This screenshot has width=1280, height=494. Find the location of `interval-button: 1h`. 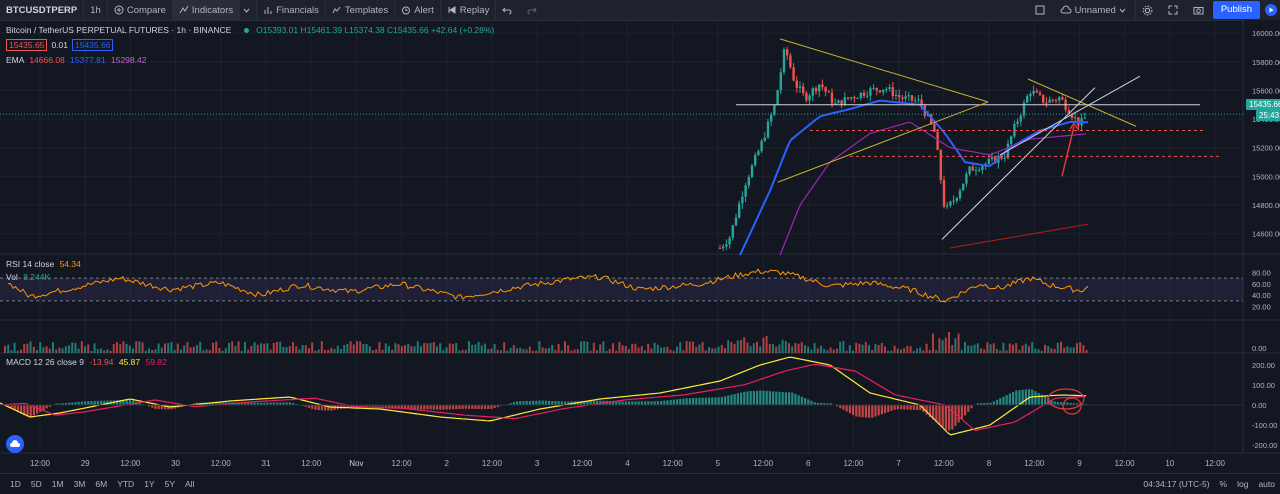

interval-button: 1h is located at coordinates (96, 10).